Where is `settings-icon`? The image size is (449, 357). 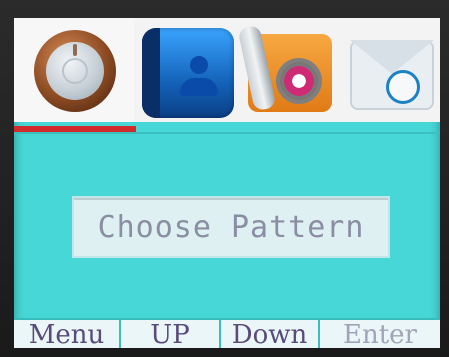 settings-icon is located at coordinates (288, 70).